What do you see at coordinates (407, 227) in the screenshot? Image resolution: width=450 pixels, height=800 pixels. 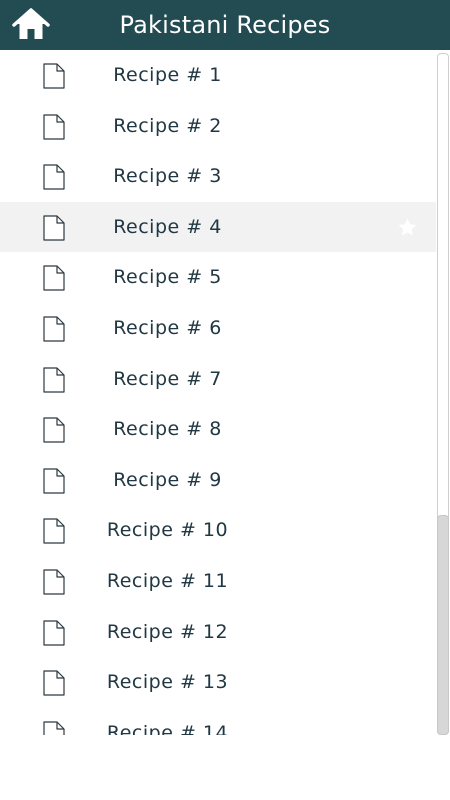 I see `star-icon` at bounding box center [407, 227].